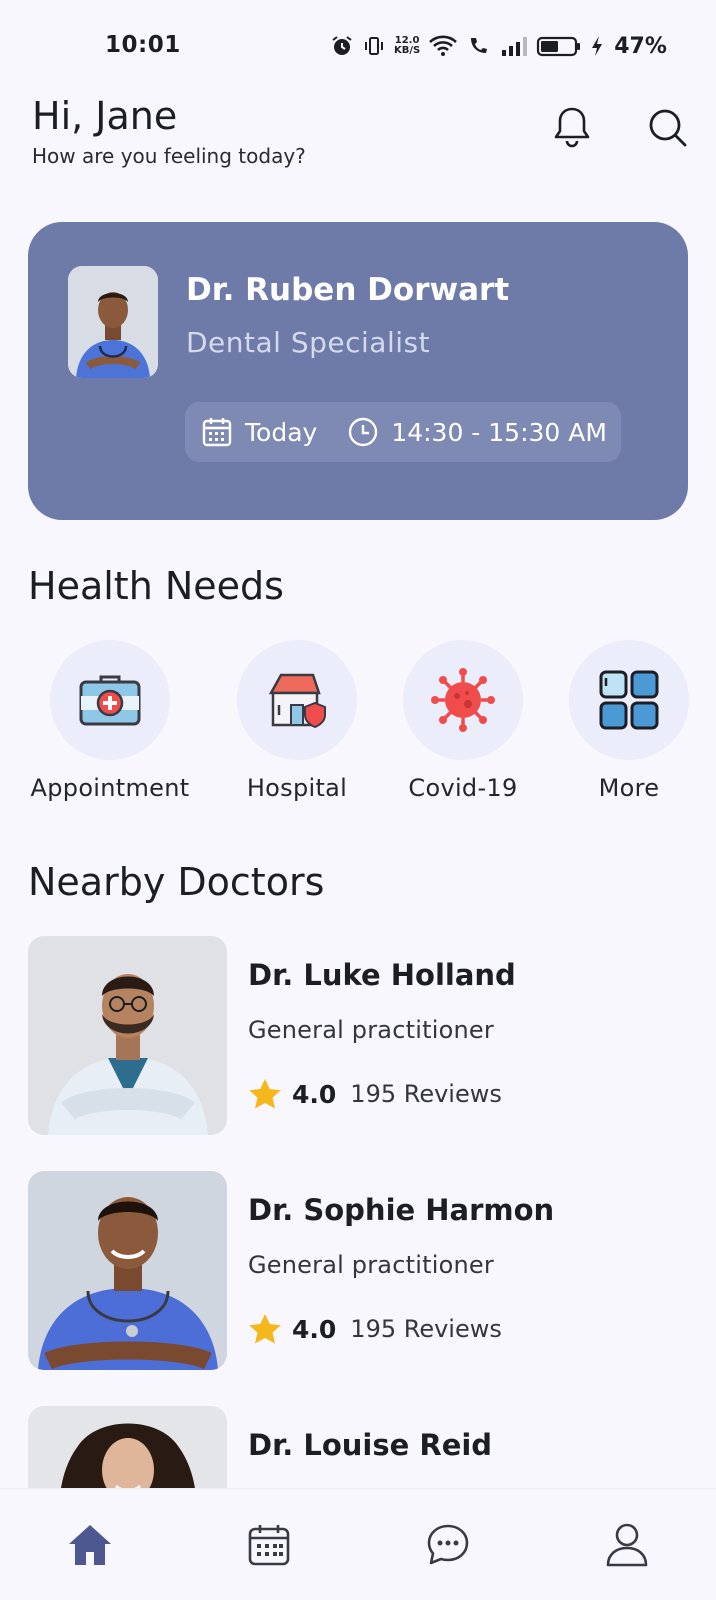  What do you see at coordinates (297, 701) in the screenshot?
I see `hospital-icon` at bounding box center [297, 701].